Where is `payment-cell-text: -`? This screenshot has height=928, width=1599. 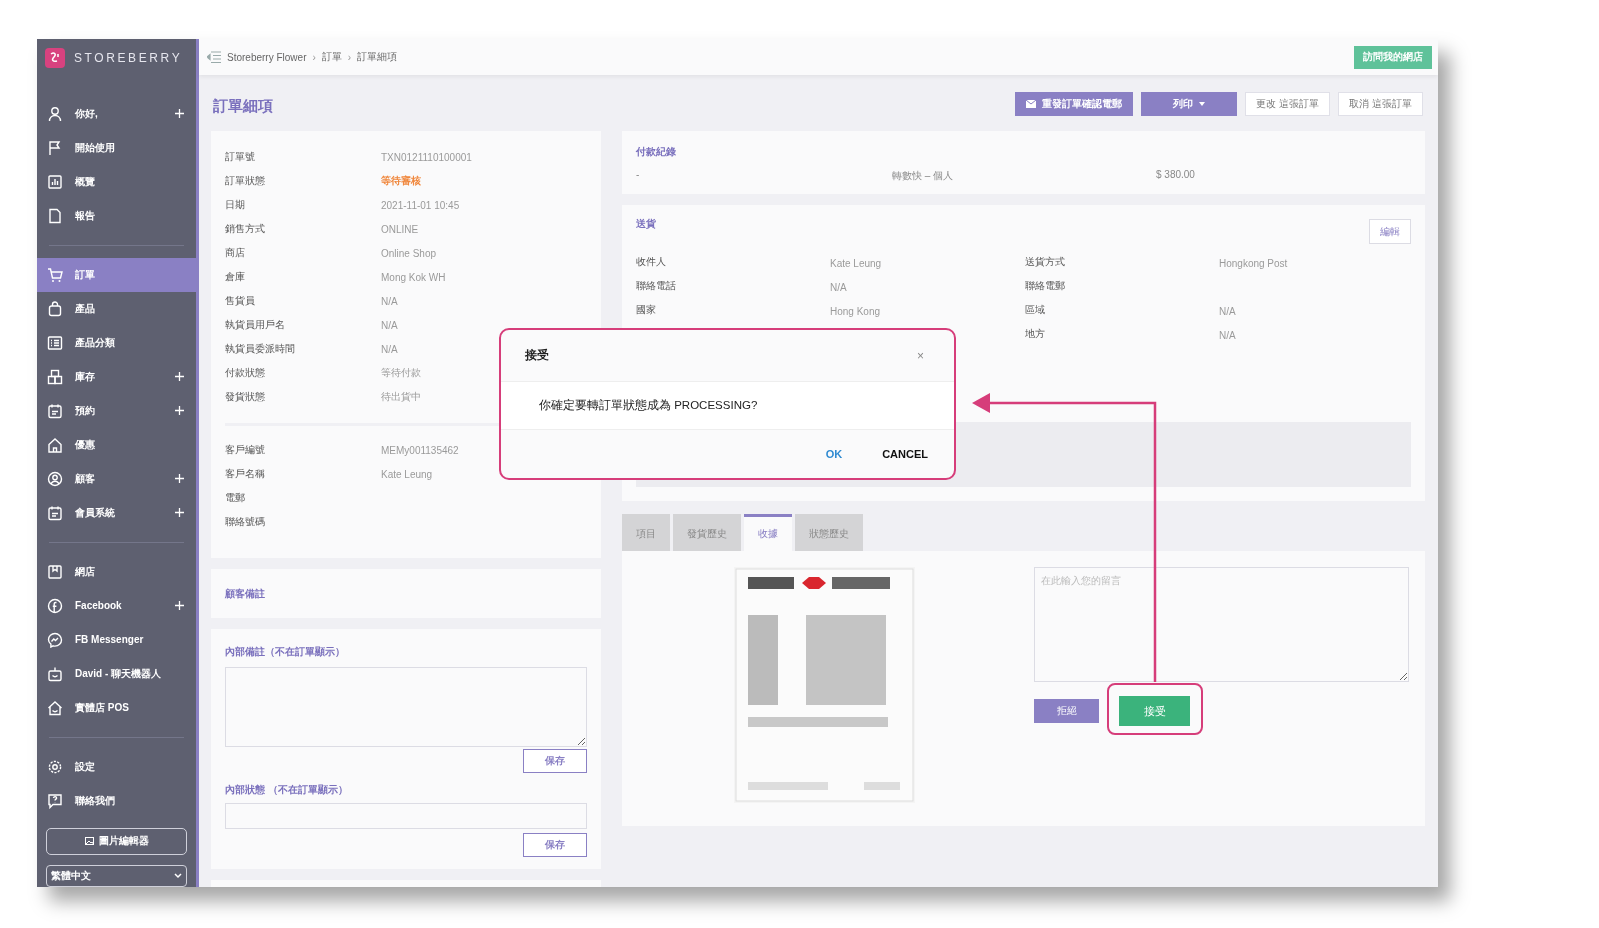 payment-cell-text: - is located at coordinates (638, 175).